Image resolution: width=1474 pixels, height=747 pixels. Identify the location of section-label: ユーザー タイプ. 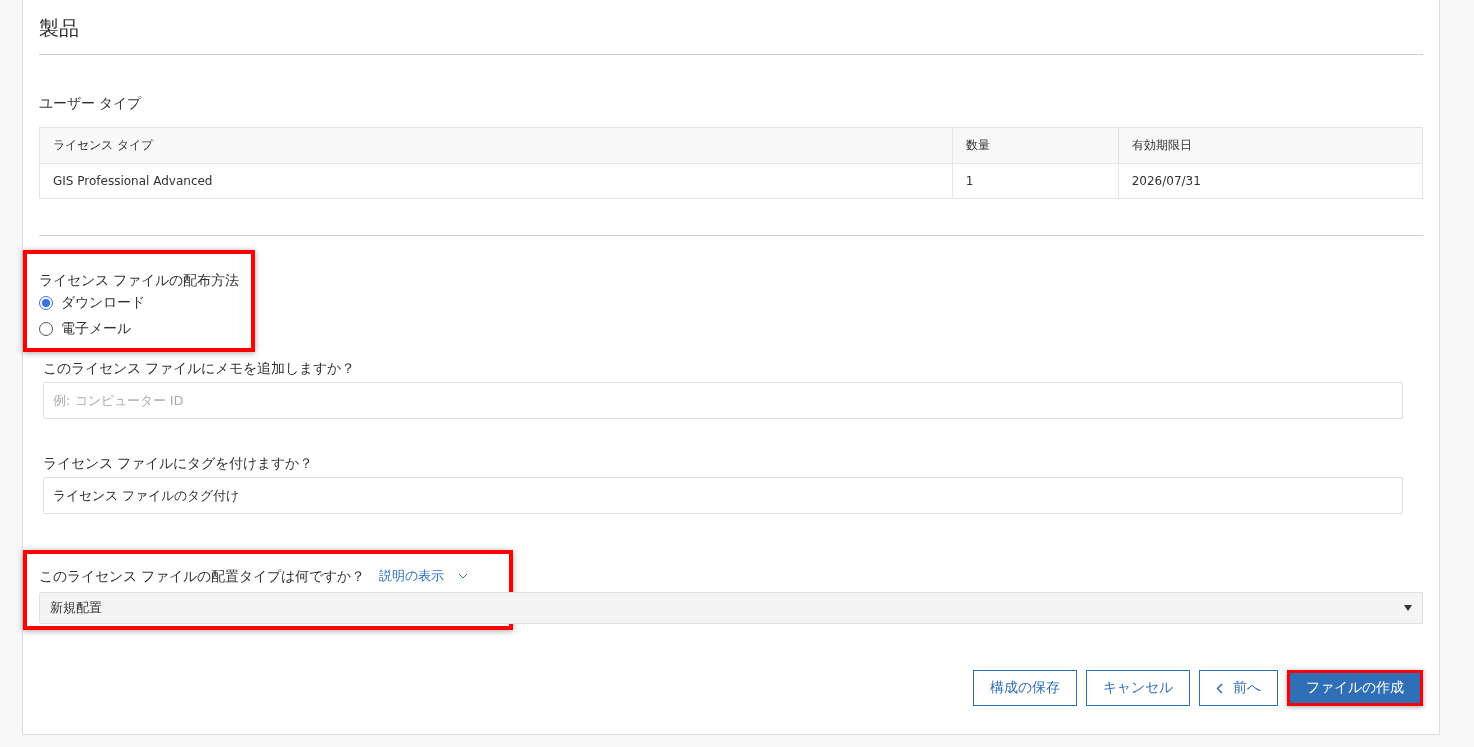
(90, 103).